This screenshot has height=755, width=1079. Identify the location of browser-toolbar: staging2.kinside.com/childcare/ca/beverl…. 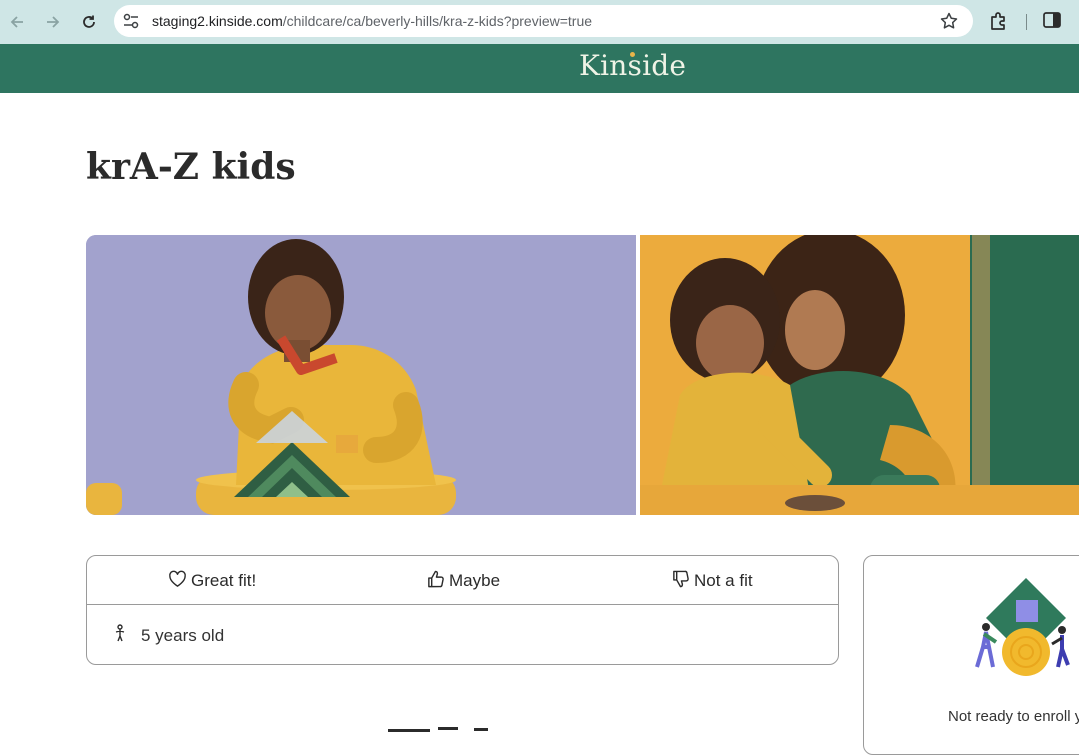
(539, 22).